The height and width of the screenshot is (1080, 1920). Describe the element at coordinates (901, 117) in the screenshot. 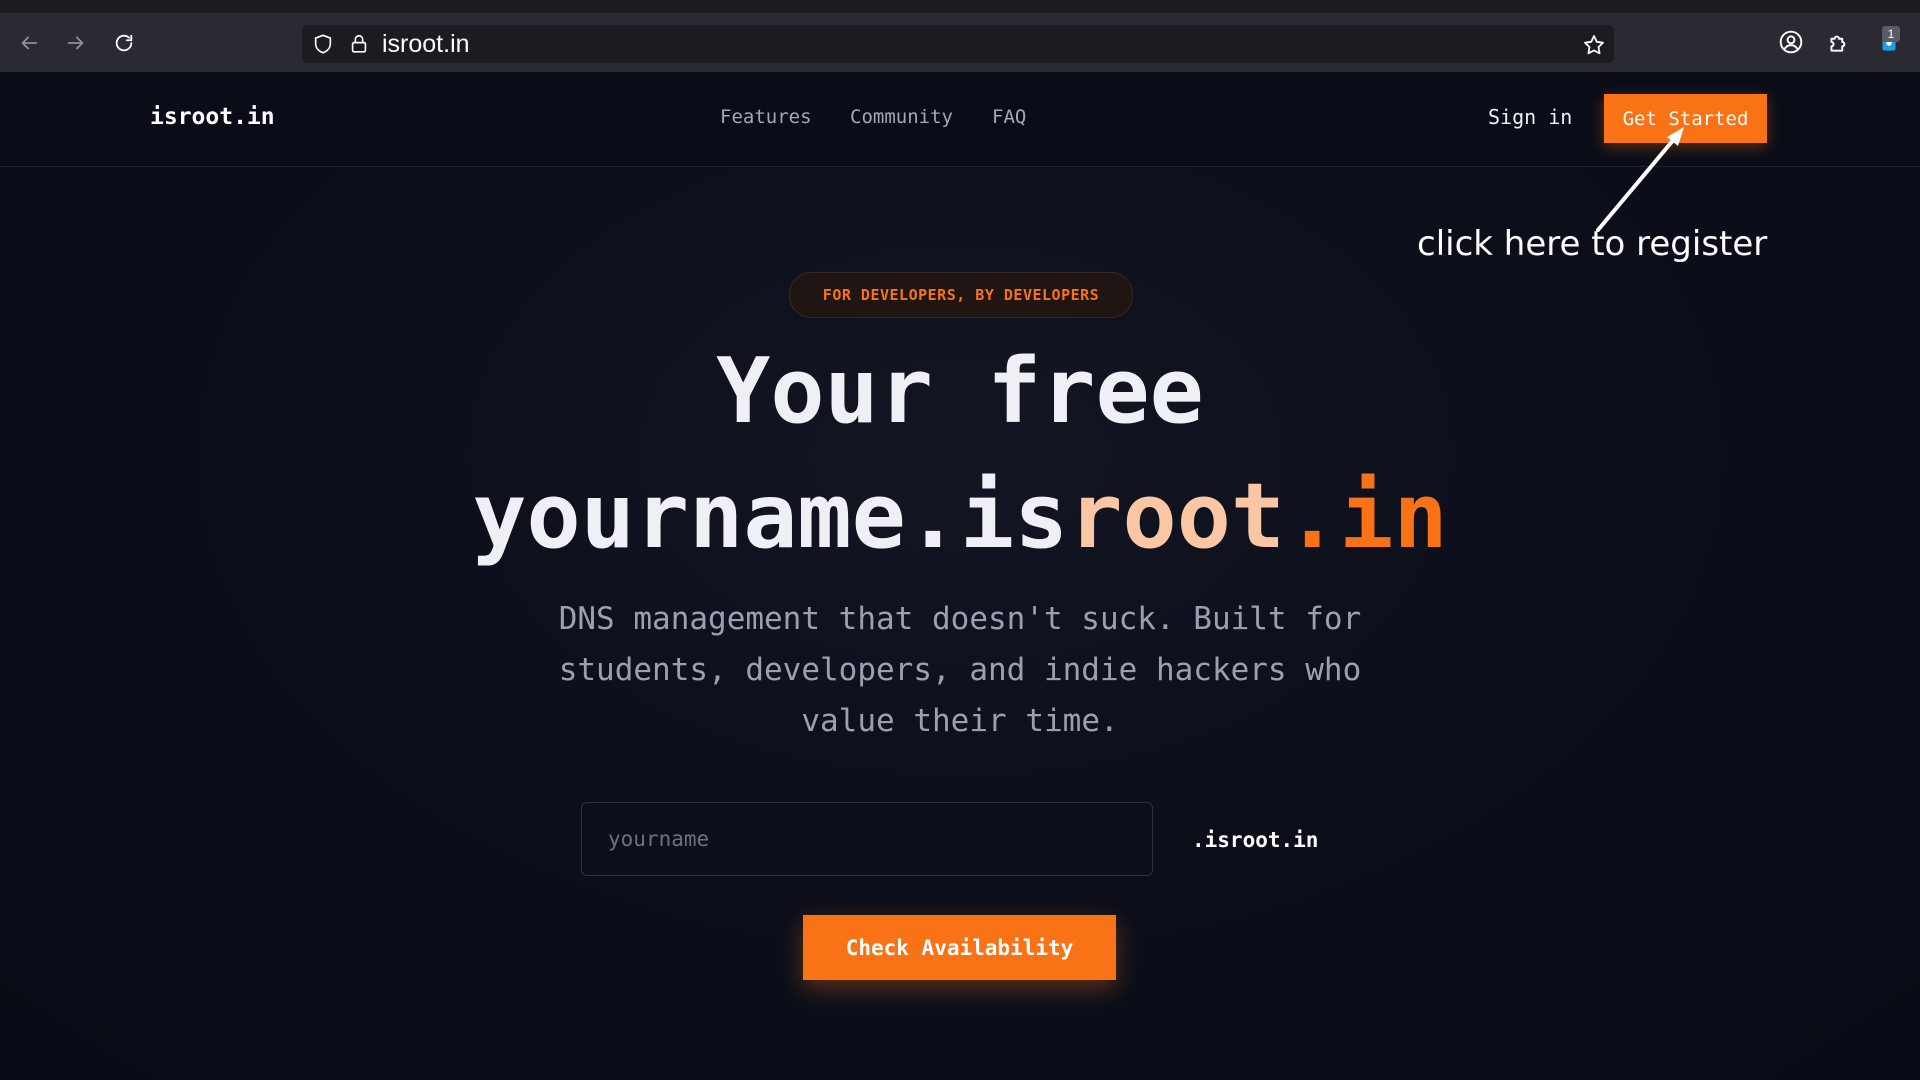

I see `nav-link-community: Community` at that location.